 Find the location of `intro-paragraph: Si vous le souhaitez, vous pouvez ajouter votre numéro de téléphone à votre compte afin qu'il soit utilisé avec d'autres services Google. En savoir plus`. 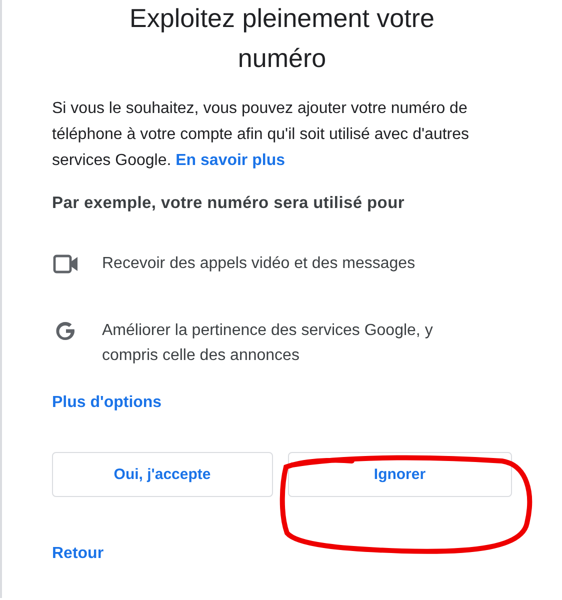

intro-paragraph: Si vous le souhaitez, vous pouvez ajouter votre numéro de téléphone à votre compte afin qu'il soit utilisé avec d'autres services Google. En savoir plus is located at coordinates (261, 135).